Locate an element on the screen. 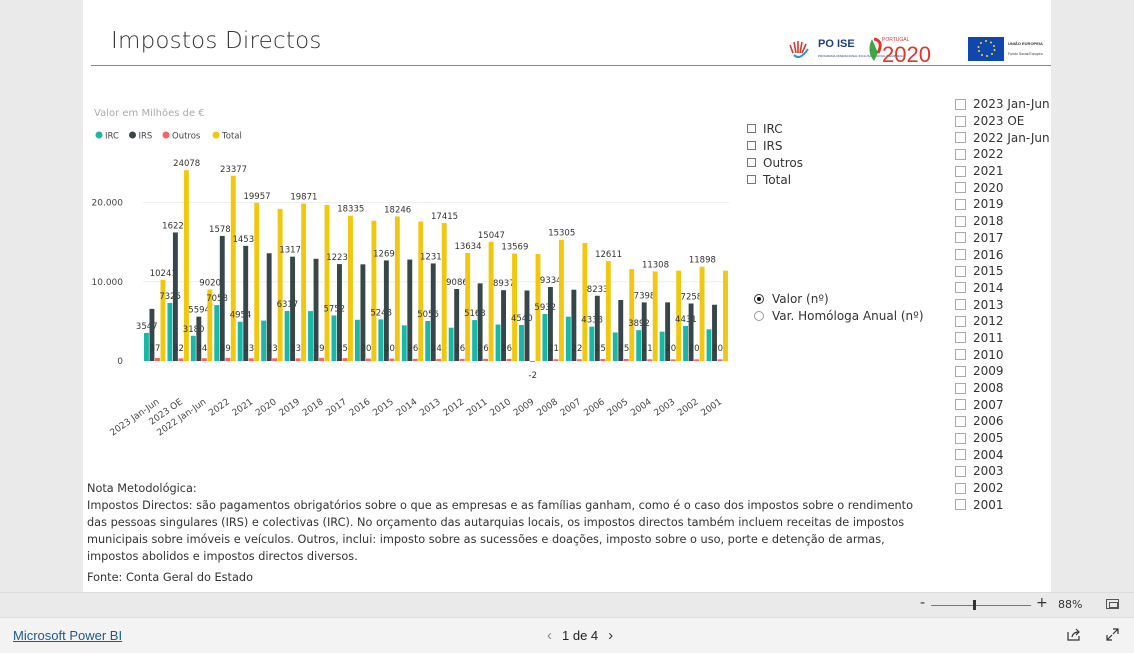 Image resolution: width=1134 pixels, height=653 pixels. data-label: 13634 is located at coordinates (467, 247).